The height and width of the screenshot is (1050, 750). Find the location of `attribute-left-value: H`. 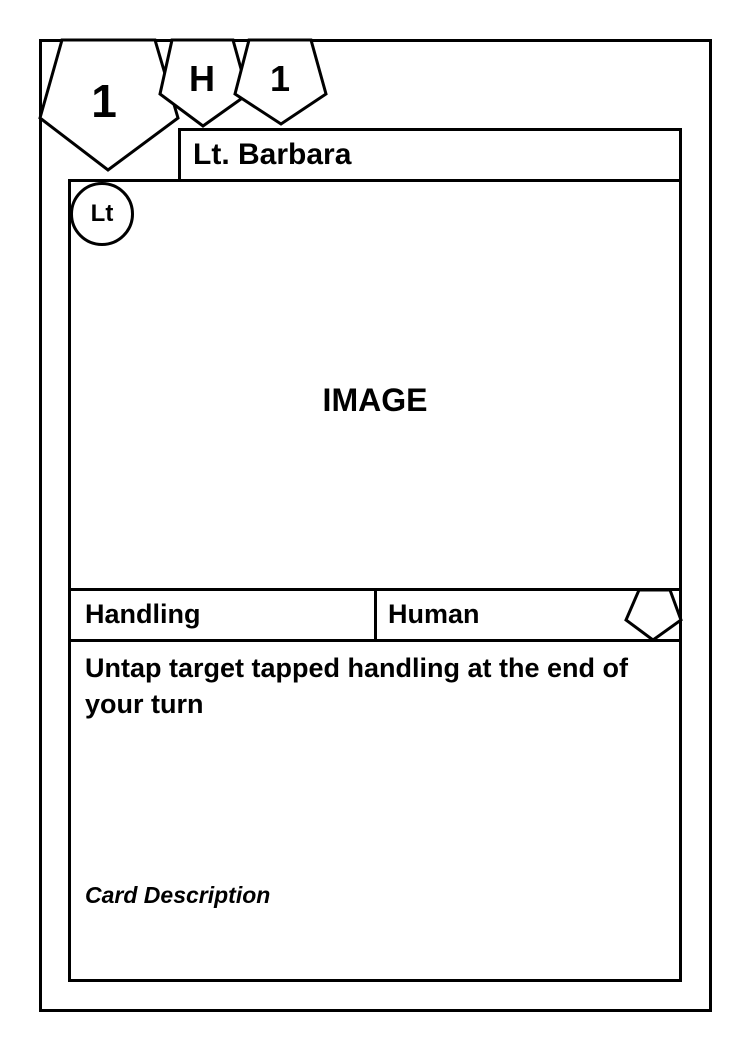

attribute-left-value: H is located at coordinates (202, 78).